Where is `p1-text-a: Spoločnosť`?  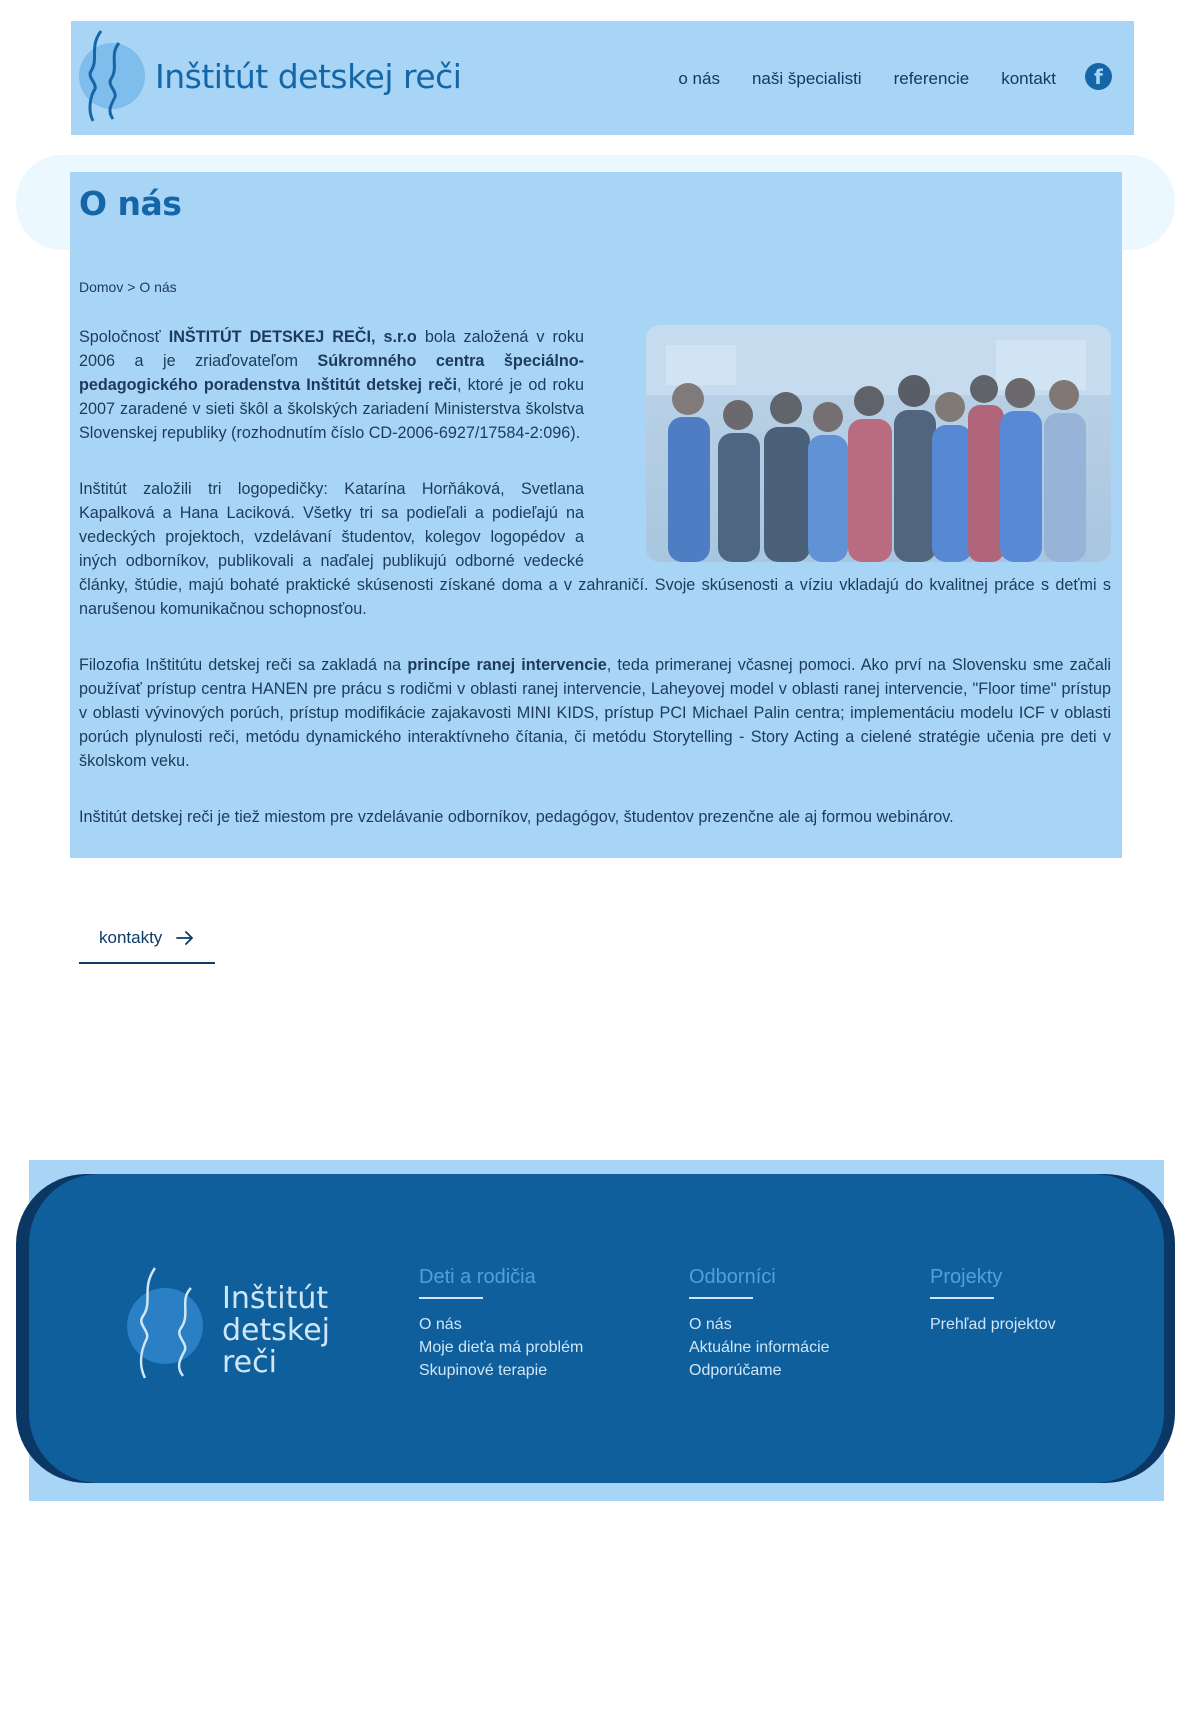
p1-text-a: Spoločnosť is located at coordinates (124, 337).